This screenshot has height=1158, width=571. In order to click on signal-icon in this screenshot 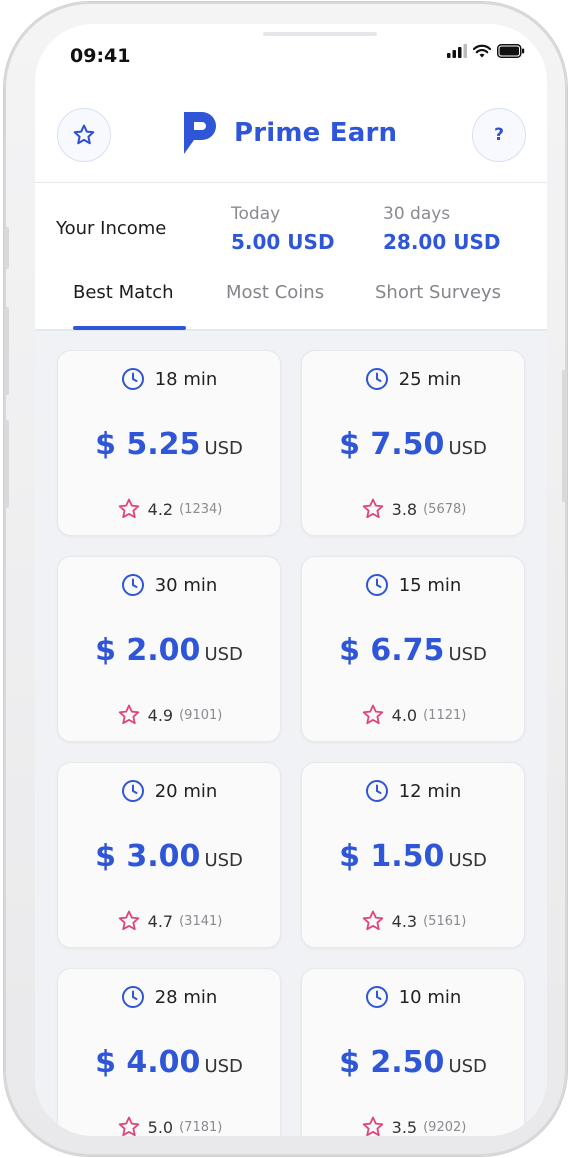, I will do `click(457, 51)`.